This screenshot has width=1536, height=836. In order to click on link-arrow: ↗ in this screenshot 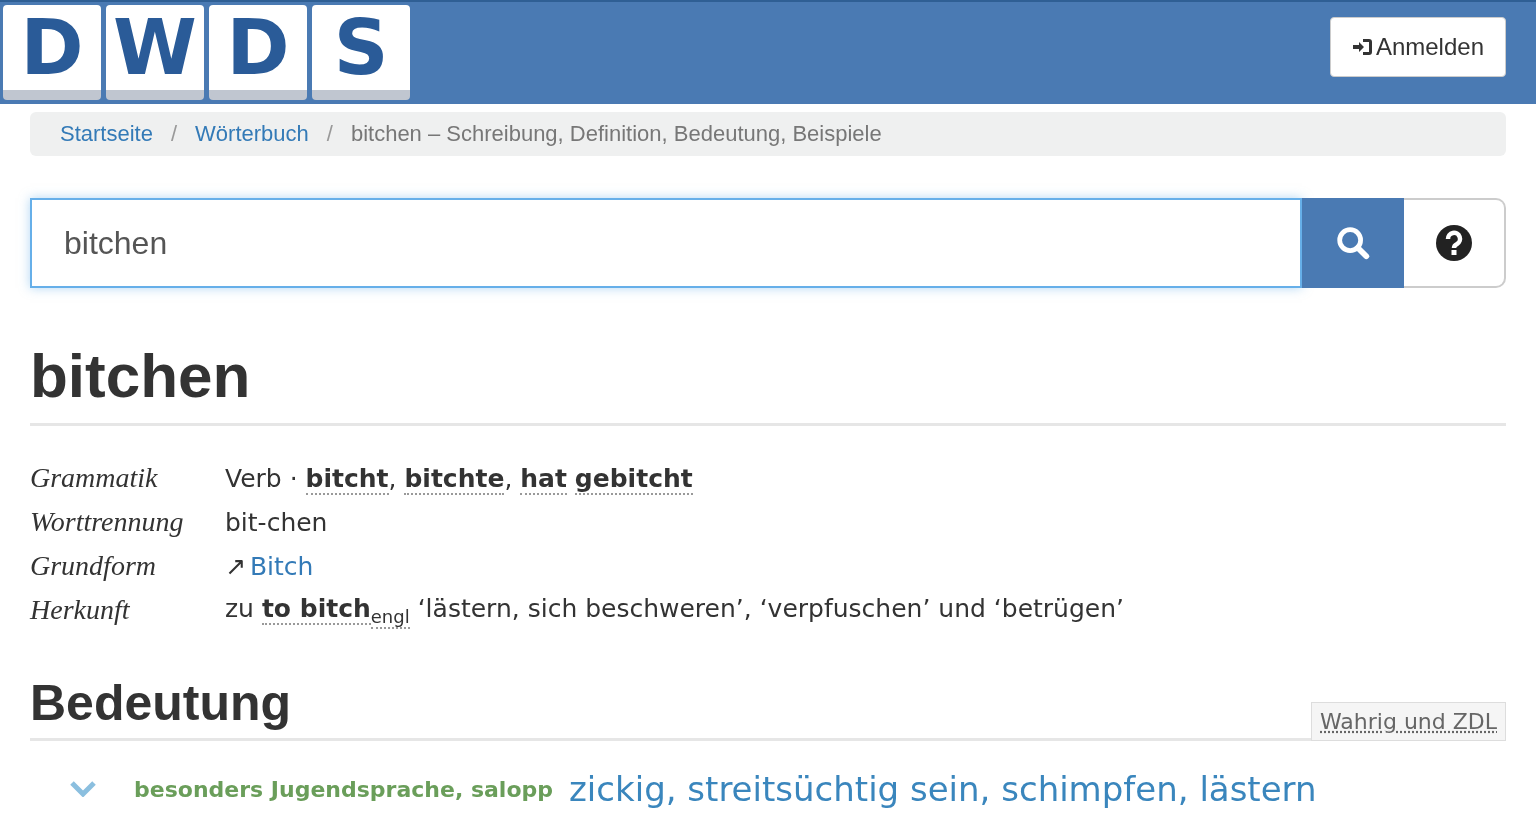, I will do `click(235, 566)`.